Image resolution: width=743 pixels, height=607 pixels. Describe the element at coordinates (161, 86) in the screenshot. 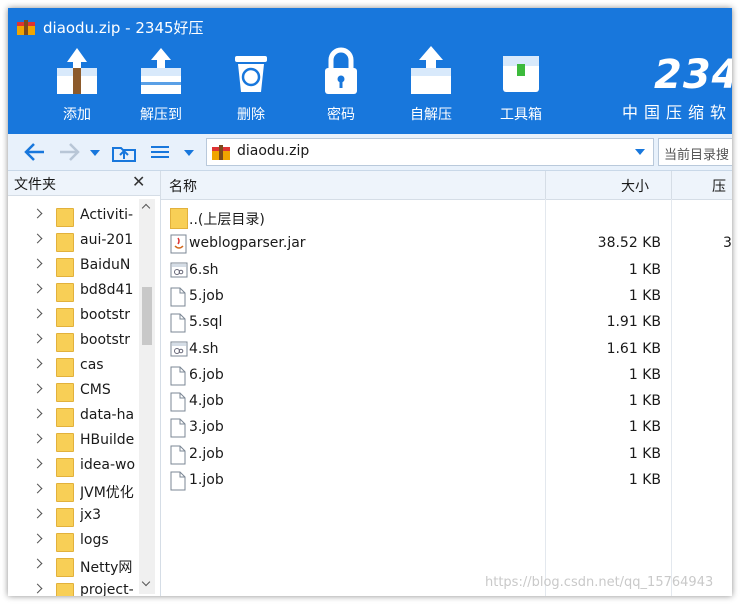

I see `extract-to-button: 解压到` at that location.